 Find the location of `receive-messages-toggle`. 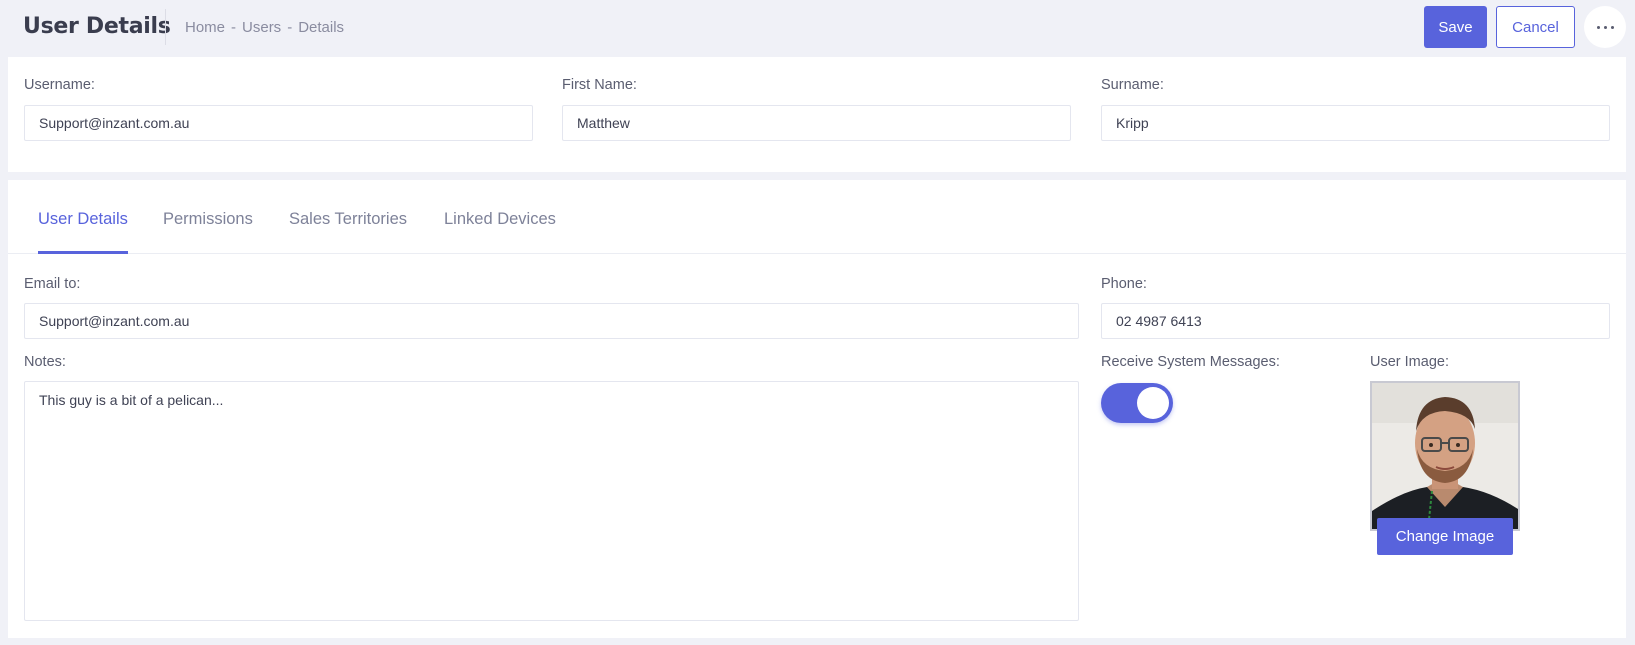

receive-messages-toggle is located at coordinates (1137, 403).